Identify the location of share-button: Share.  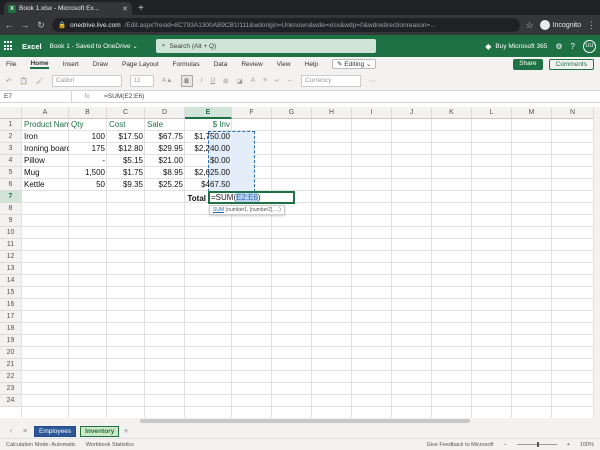
(528, 64).